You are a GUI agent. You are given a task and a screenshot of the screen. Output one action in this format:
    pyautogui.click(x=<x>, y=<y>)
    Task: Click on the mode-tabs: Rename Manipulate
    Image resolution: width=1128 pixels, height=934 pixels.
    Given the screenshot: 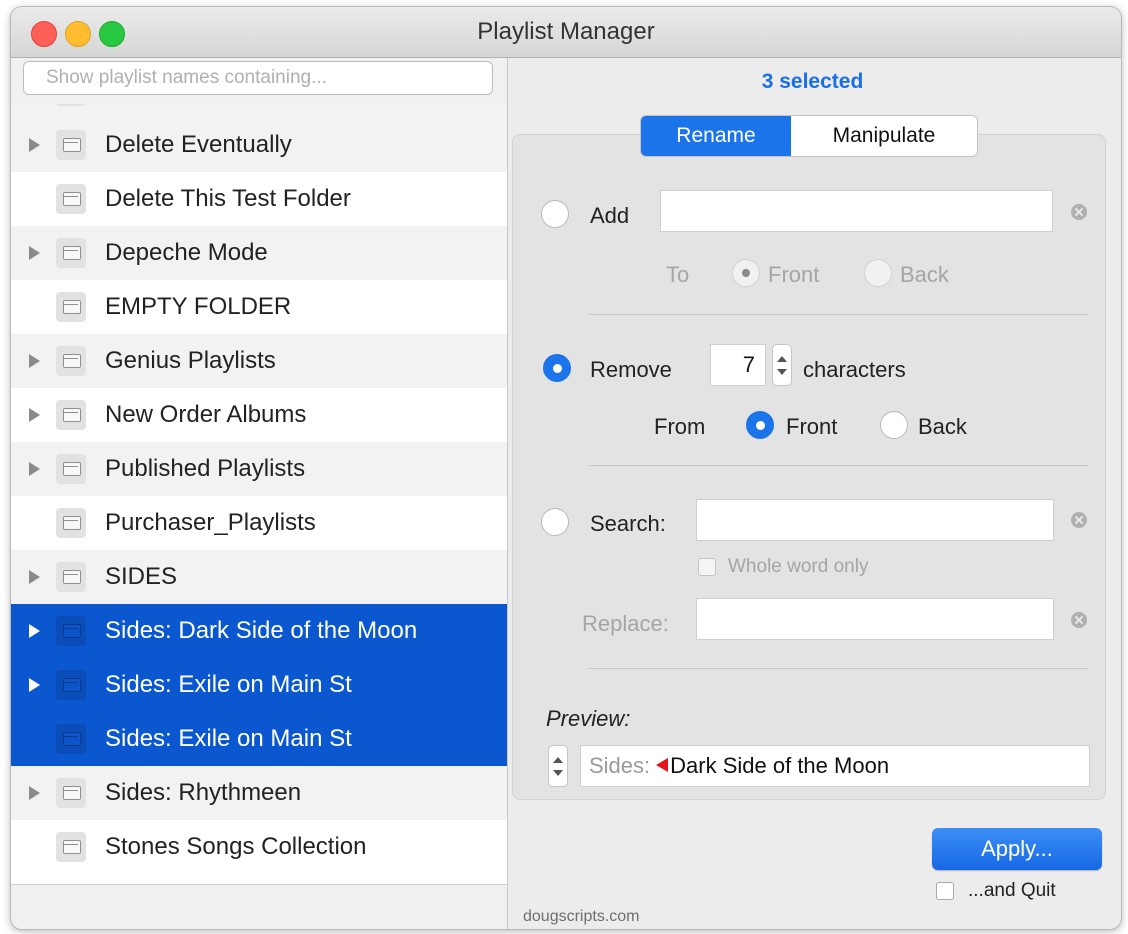 What is the action you would take?
    pyautogui.click(x=809, y=136)
    